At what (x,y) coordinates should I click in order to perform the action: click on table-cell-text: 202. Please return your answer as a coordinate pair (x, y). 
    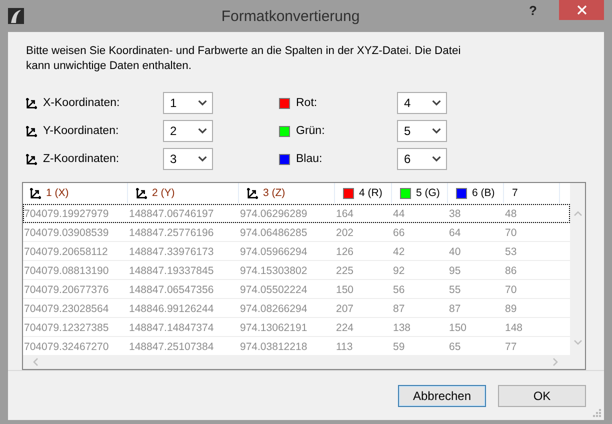
    Looking at the image, I should click on (345, 232).